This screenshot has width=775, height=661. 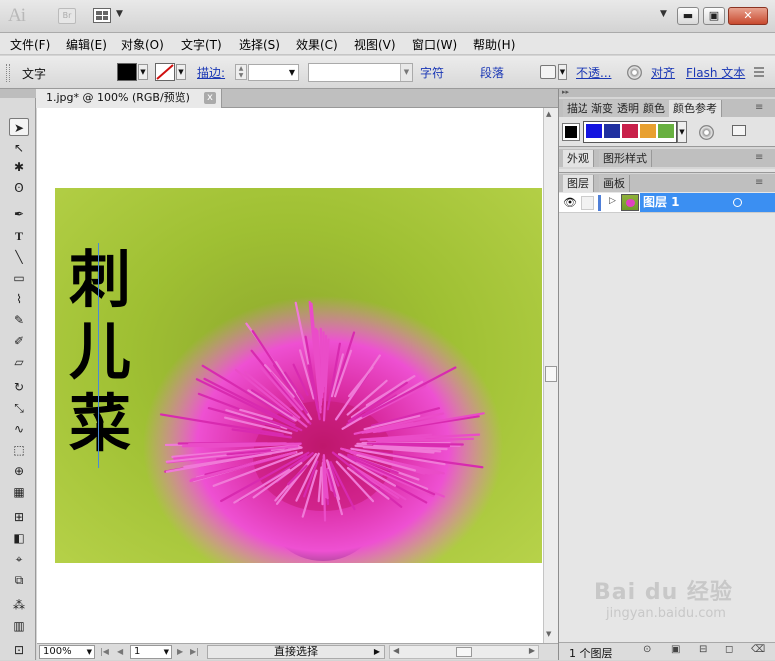 What do you see at coordinates (120, 651) in the screenshot?
I see `prev-page-icon: ◀` at bounding box center [120, 651].